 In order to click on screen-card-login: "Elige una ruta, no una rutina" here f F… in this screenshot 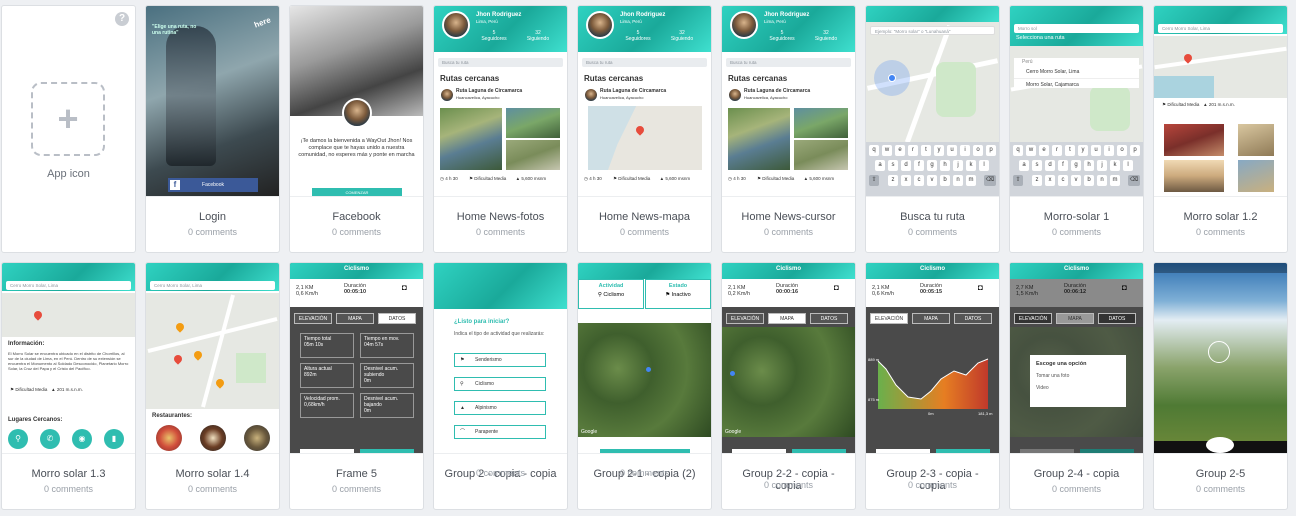, I will do `click(212, 129)`.